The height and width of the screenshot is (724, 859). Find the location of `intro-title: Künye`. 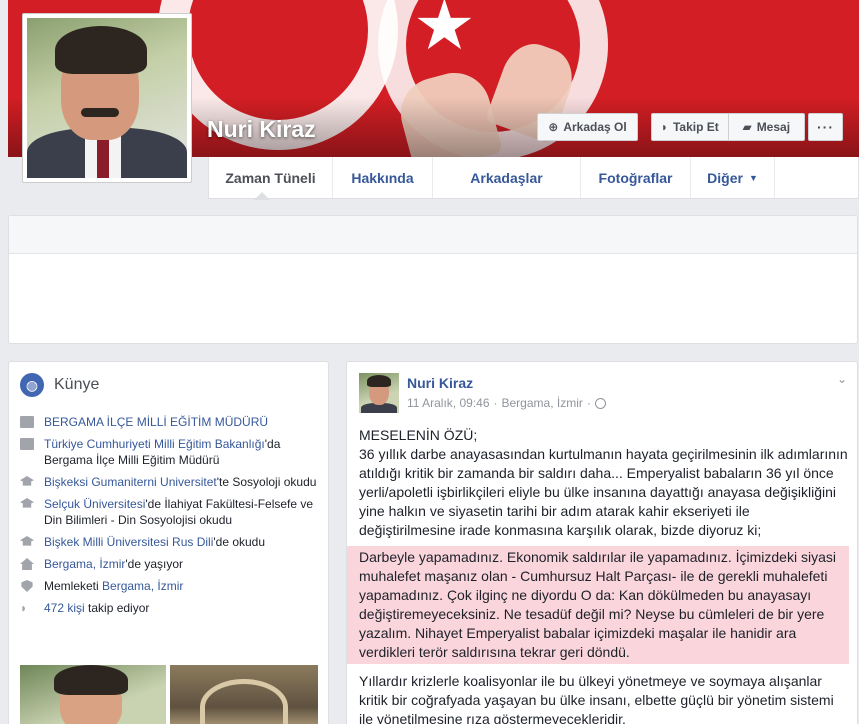

intro-title: Künye is located at coordinates (77, 384).